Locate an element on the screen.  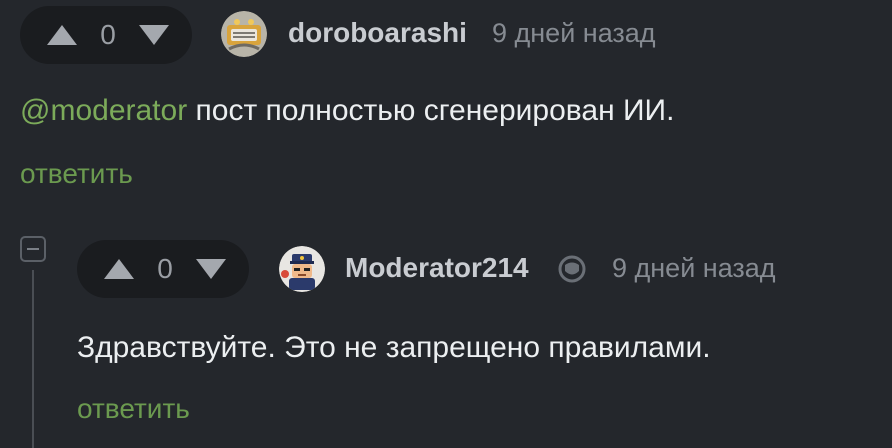
collapse-thread-button is located at coordinates (33, 249).